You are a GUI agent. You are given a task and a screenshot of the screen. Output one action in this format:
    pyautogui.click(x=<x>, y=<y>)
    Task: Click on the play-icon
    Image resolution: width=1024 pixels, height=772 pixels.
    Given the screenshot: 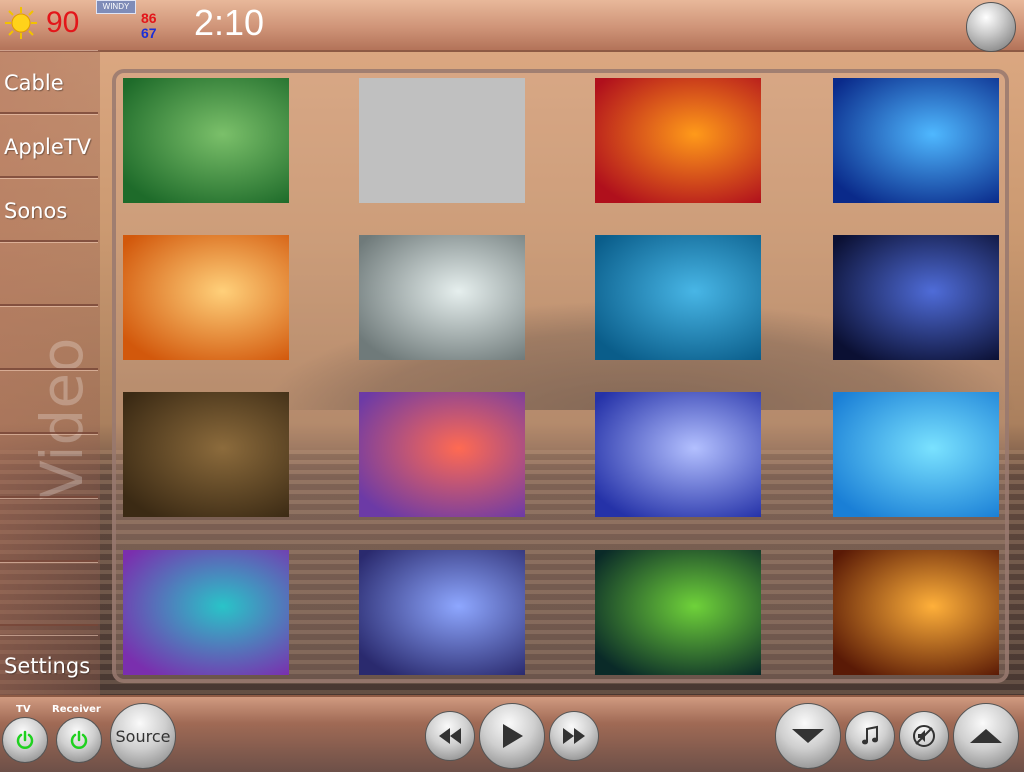 What is the action you would take?
    pyautogui.click(x=513, y=736)
    